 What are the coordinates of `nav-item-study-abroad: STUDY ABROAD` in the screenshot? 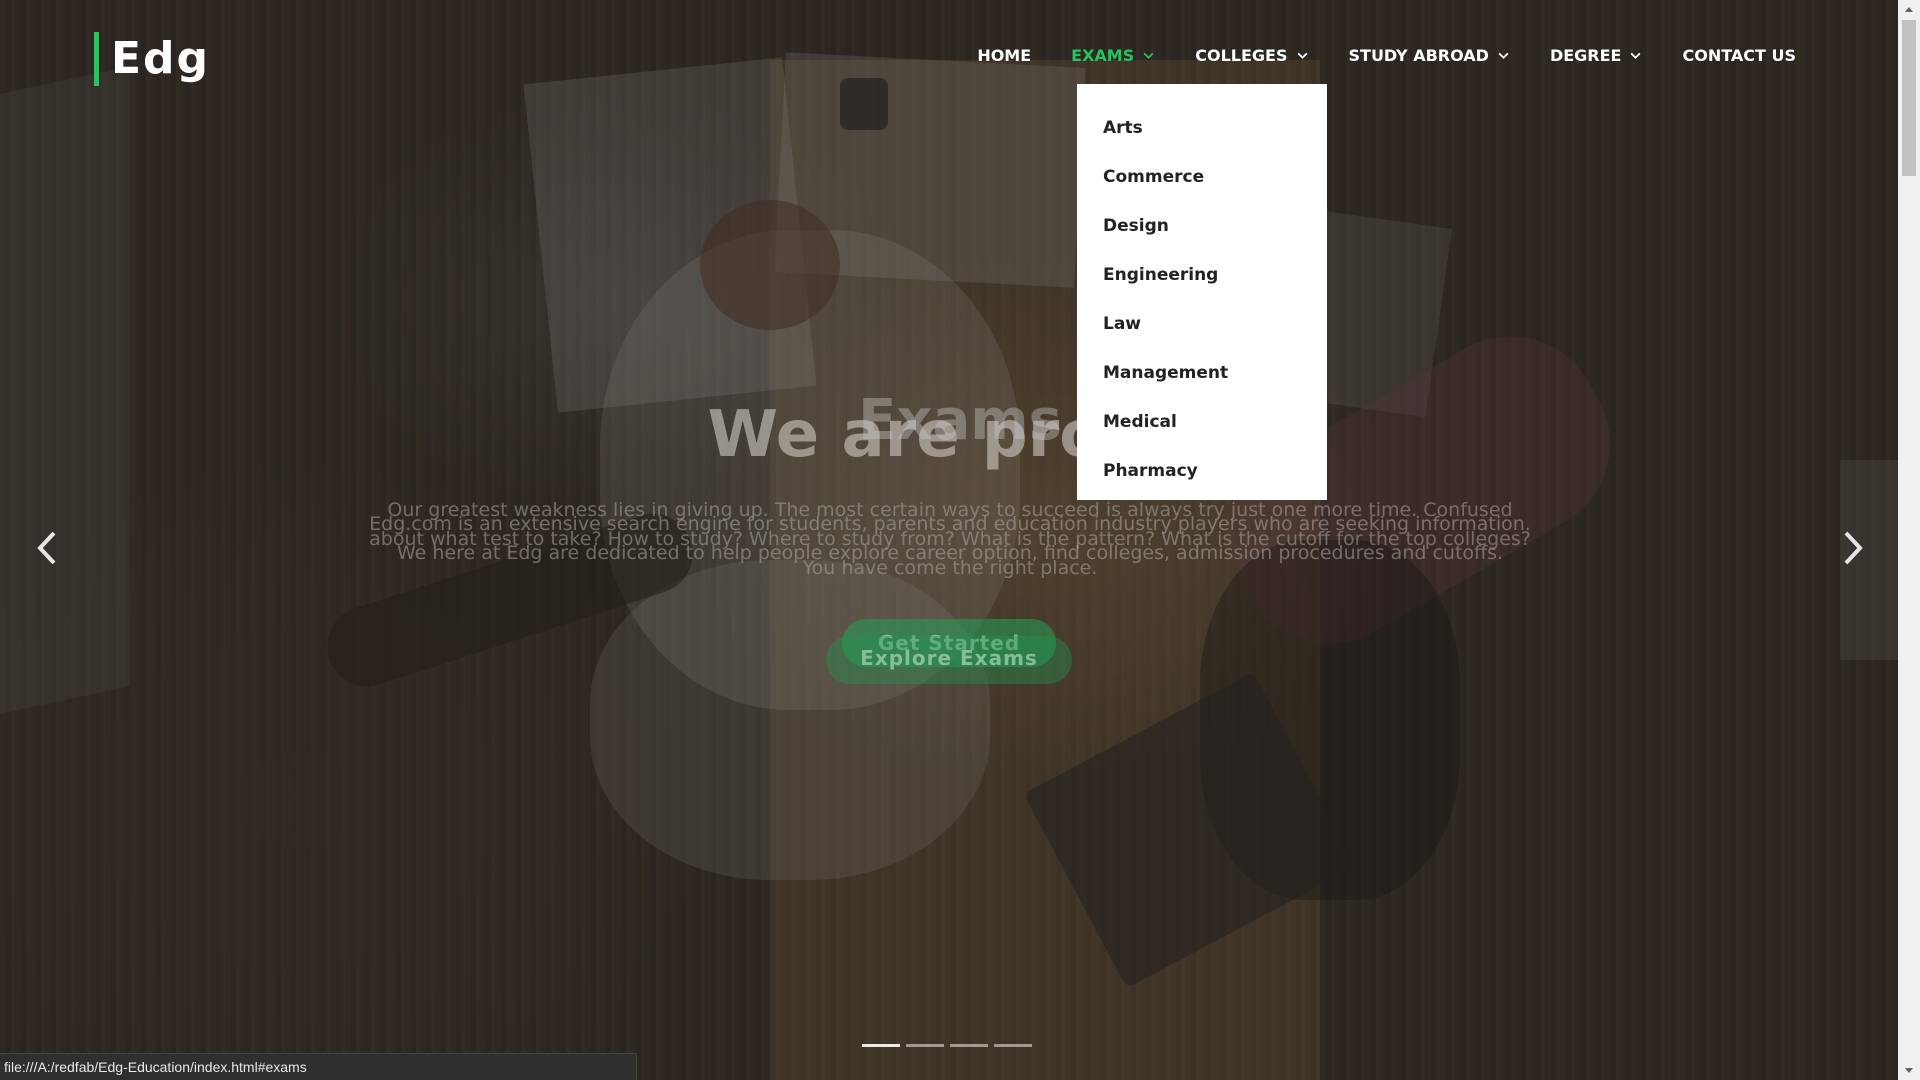 It's located at (1429, 55).